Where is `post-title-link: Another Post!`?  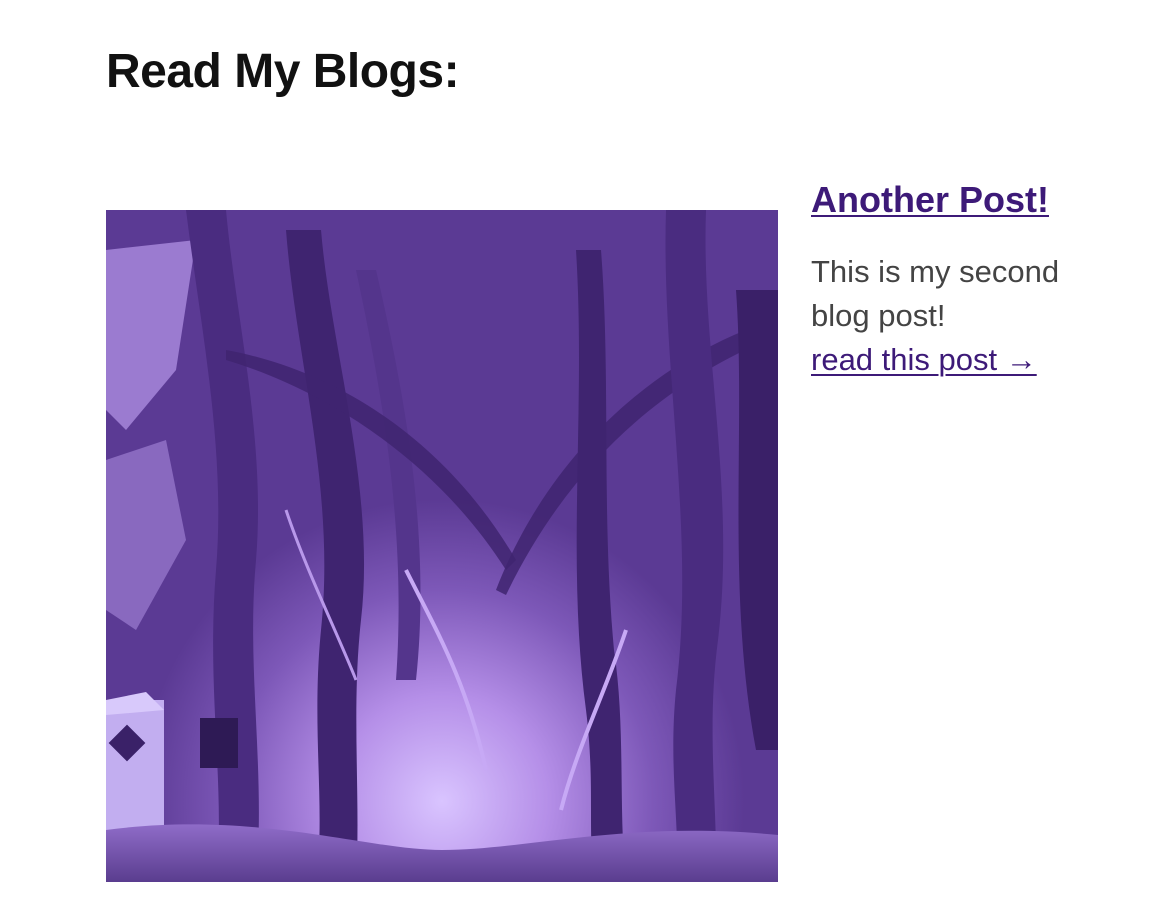 post-title-link: Another Post! is located at coordinates (930, 199).